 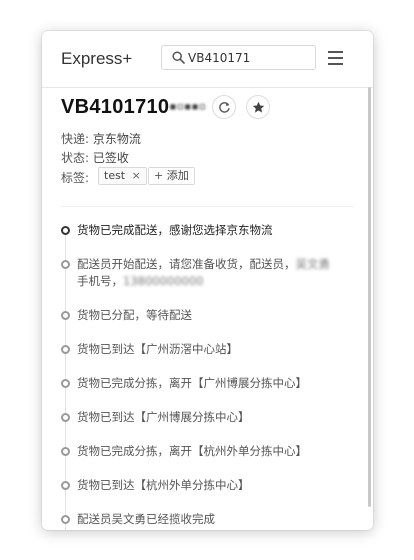 What do you see at coordinates (335, 58) in the screenshot?
I see `hamburger-menu-icon` at bounding box center [335, 58].